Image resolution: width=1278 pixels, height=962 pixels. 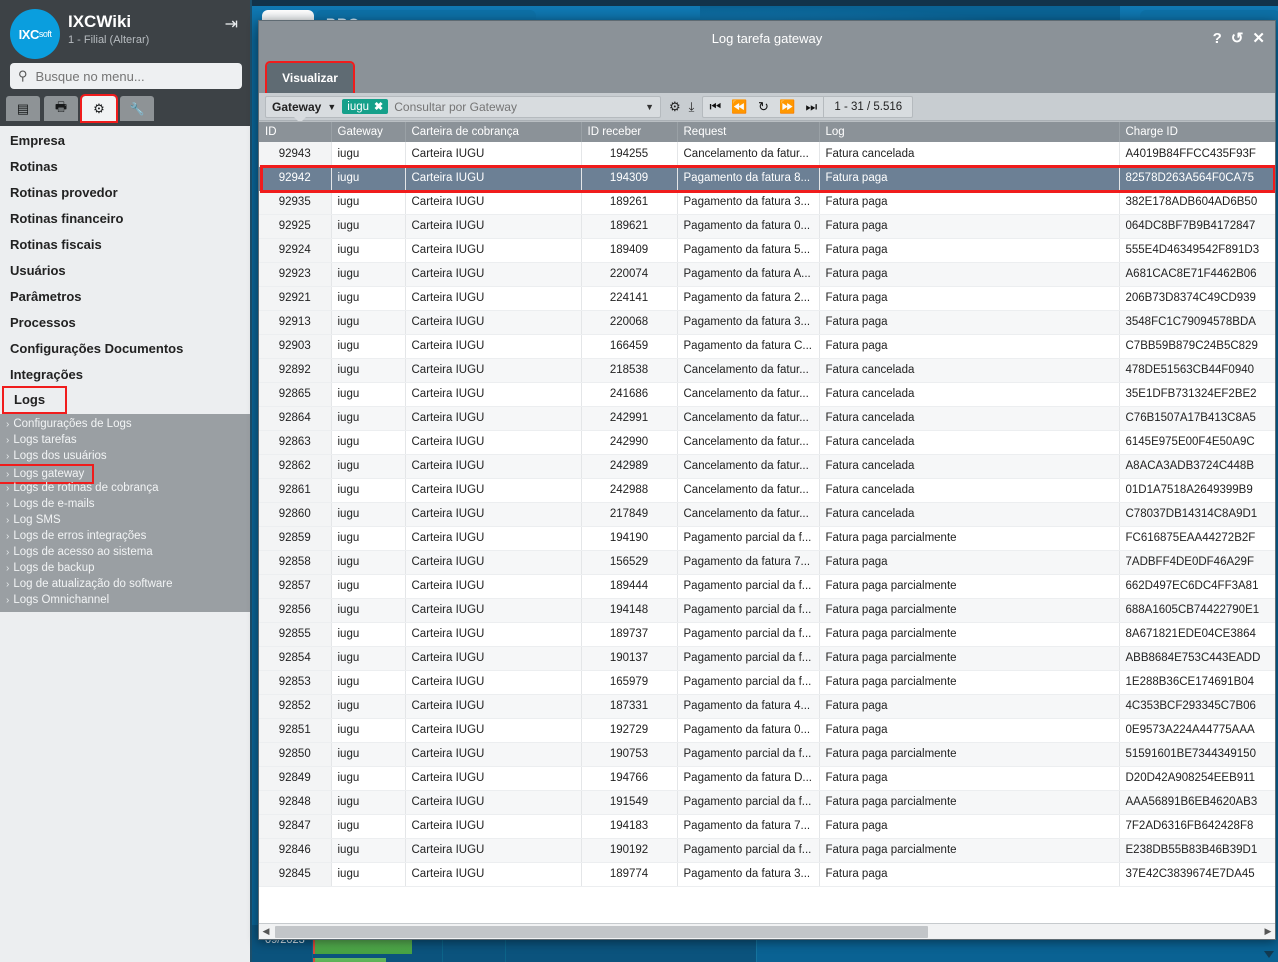 What do you see at coordinates (1268, 931) in the screenshot?
I see `scroll-right-arrow: ▶` at bounding box center [1268, 931].